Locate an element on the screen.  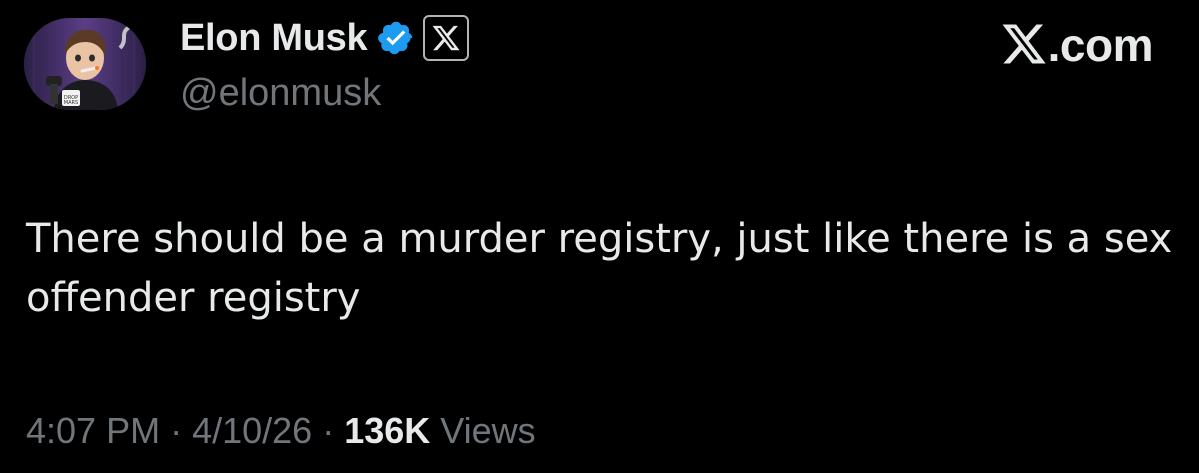
avatar: DROP MARS is located at coordinates (85, 64).